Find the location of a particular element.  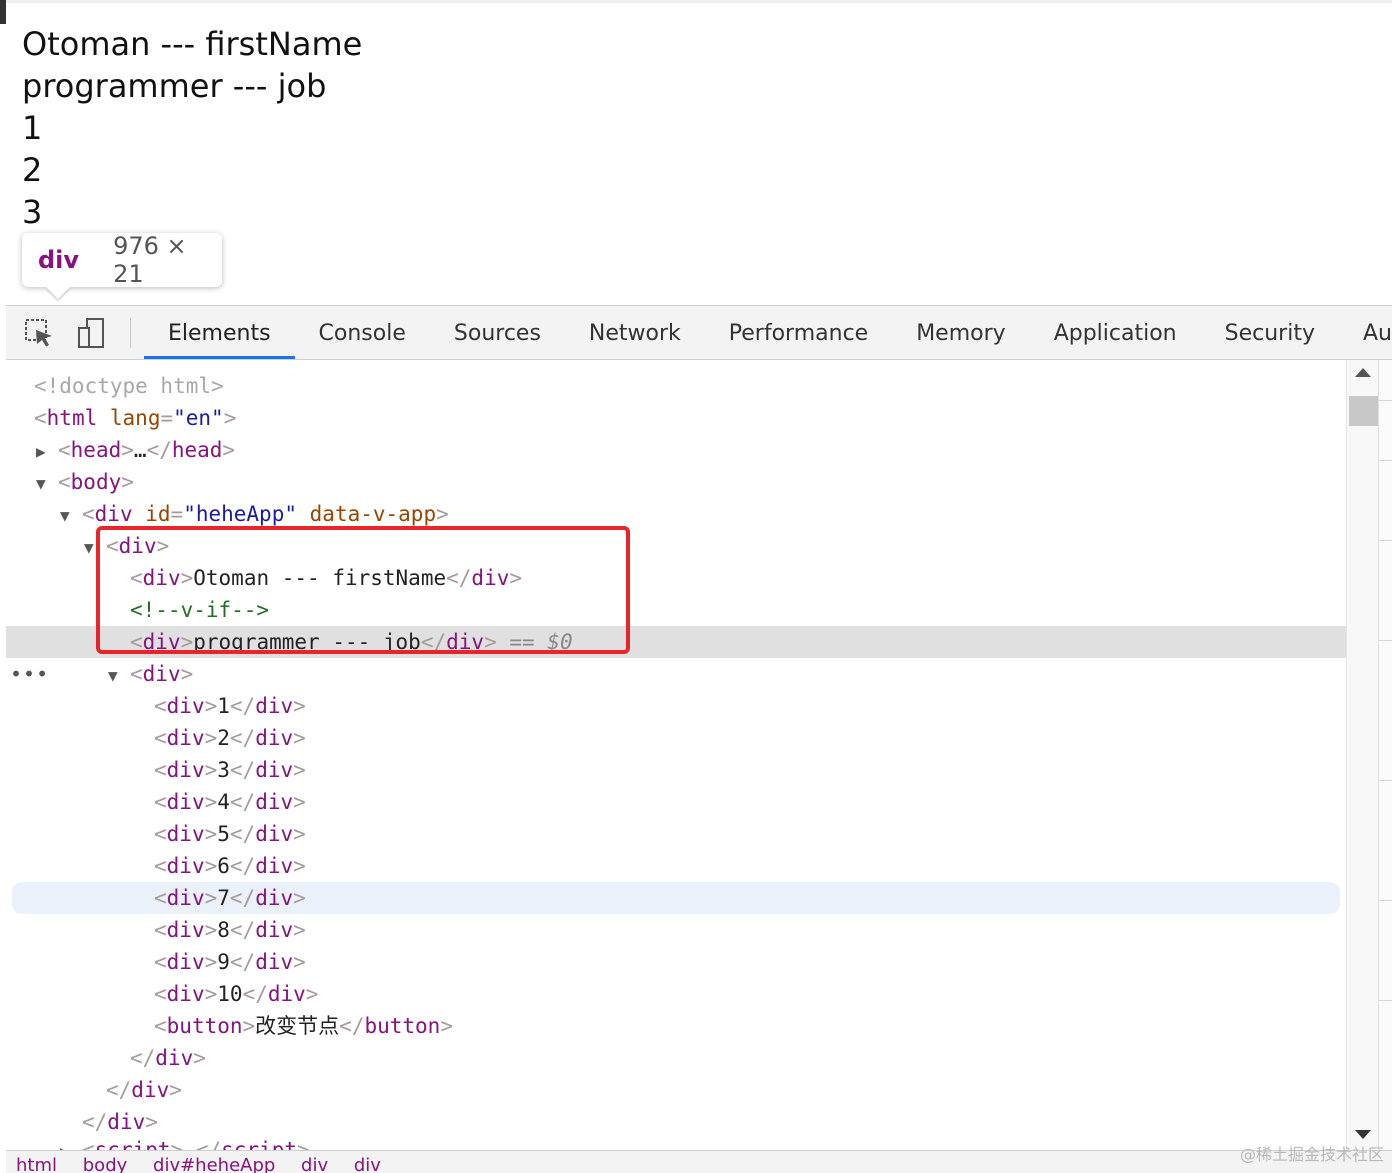

script-tag: script is located at coordinates (132, 1144).